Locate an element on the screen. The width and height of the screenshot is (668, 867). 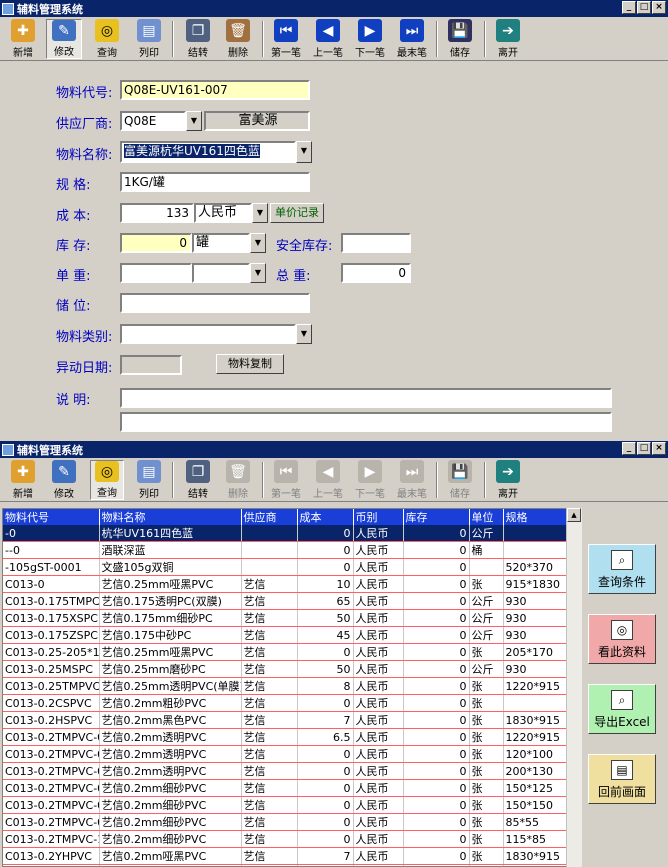
column-header: 币别 is located at coordinates (378, 517).